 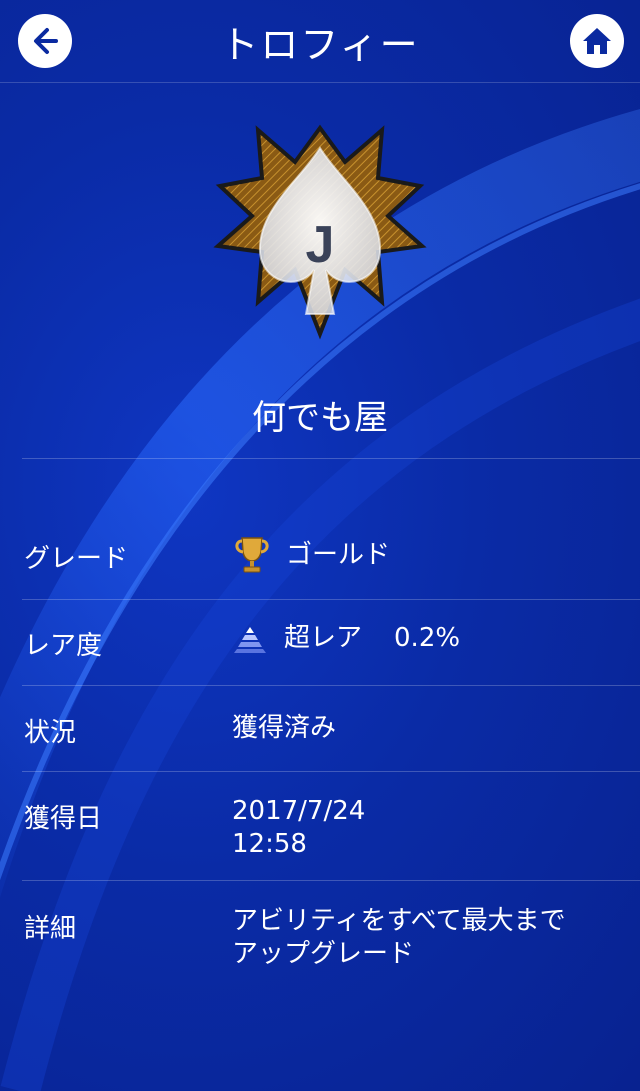 I want to click on ultra-rare-pyramid-icon, so click(x=250, y=639).